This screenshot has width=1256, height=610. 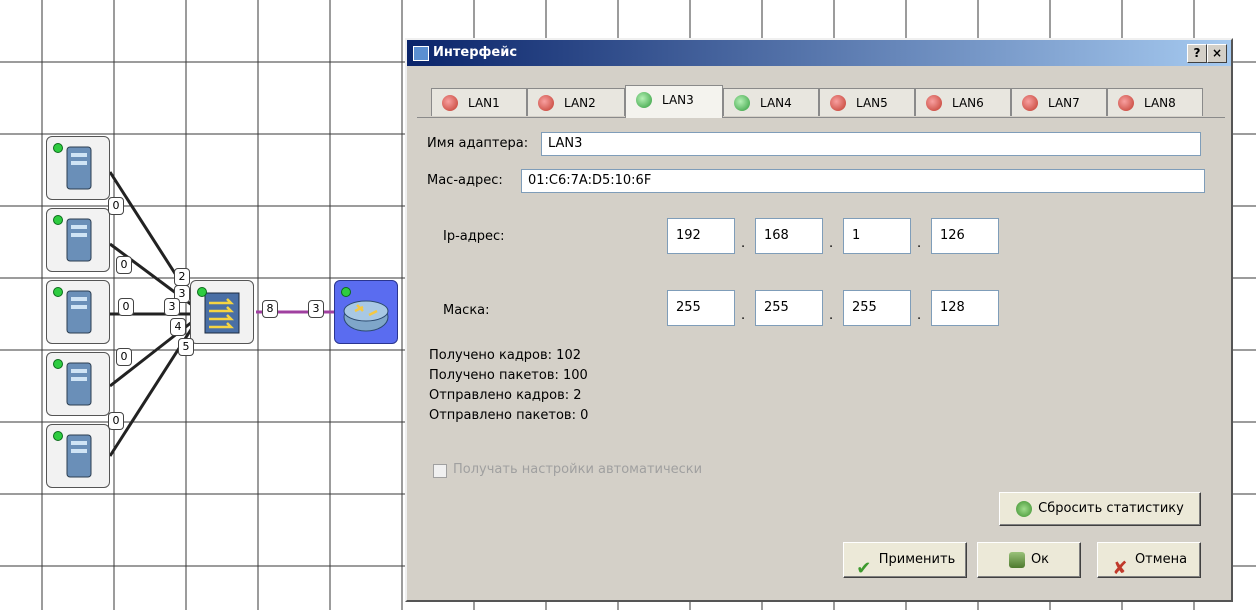 What do you see at coordinates (474, 236) in the screenshot?
I see `ip-address-label: Ip-адрес:` at bounding box center [474, 236].